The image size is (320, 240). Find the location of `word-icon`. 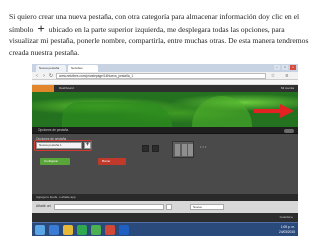

word-icon is located at coordinates (124, 230).